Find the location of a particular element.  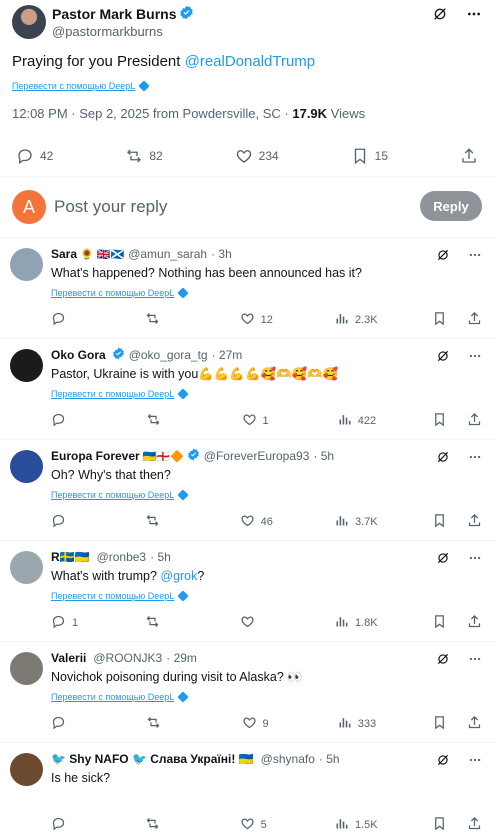

reply-author-name: Sara is located at coordinates (64, 254).